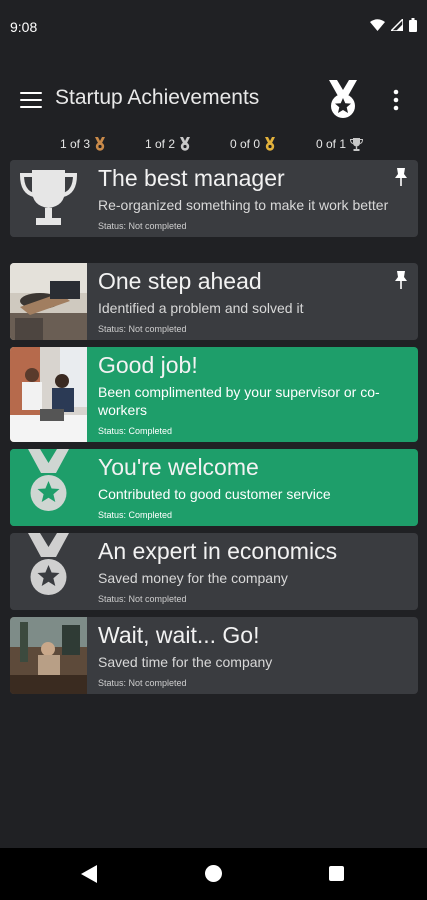 Image resolution: width=427 pixels, height=900 pixels. What do you see at coordinates (201, 308) in the screenshot?
I see `card-description: Identified a problem and solved it` at bounding box center [201, 308].